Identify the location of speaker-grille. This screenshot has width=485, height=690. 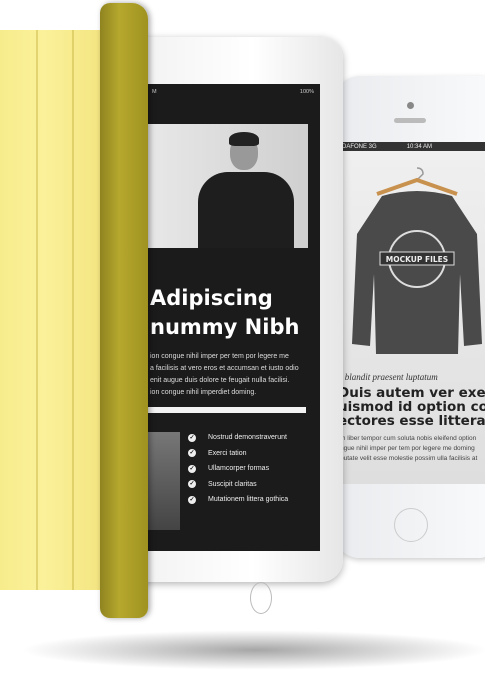
(410, 120).